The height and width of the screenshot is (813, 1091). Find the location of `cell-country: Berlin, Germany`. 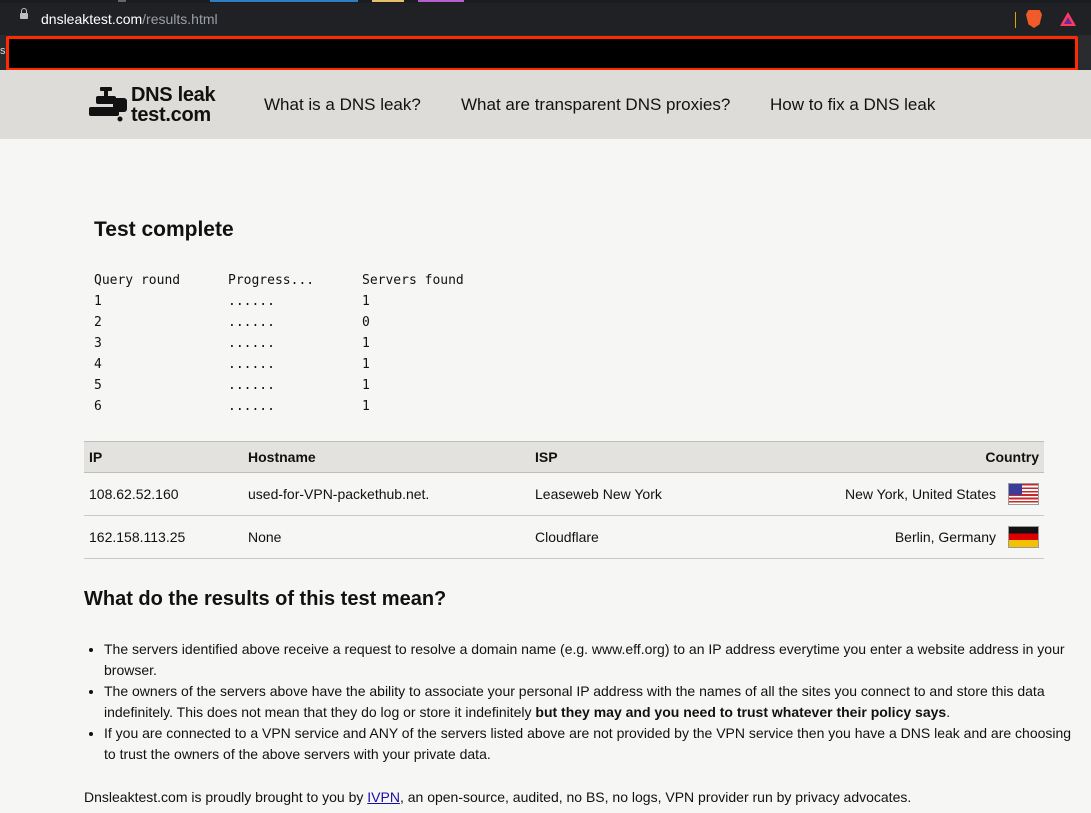

cell-country: Berlin, Germany is located at coordinates (892, 537).